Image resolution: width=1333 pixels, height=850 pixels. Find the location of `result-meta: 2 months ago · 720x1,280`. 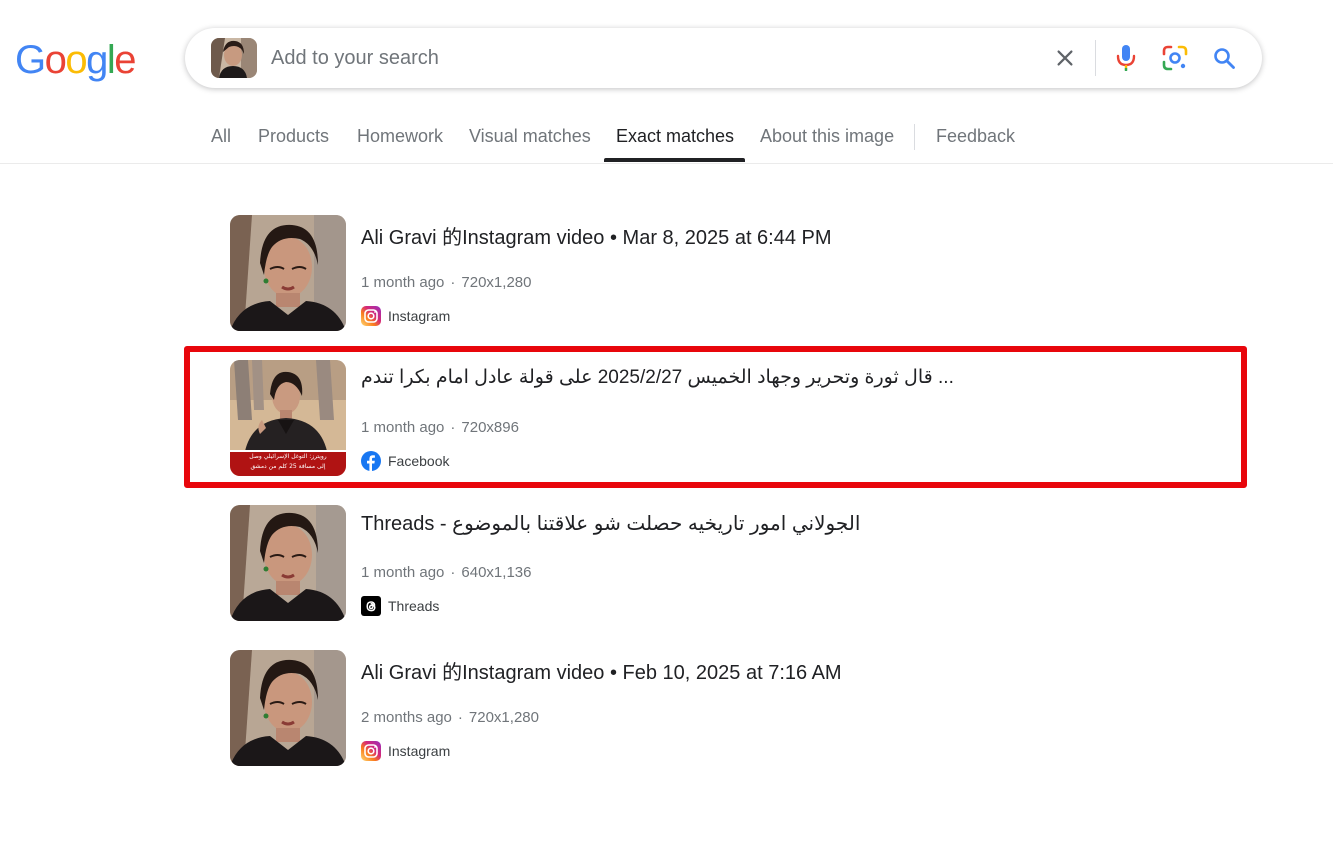

result-meta: 2 months ago · 720x1,280 is located at coordinates (450, 717).